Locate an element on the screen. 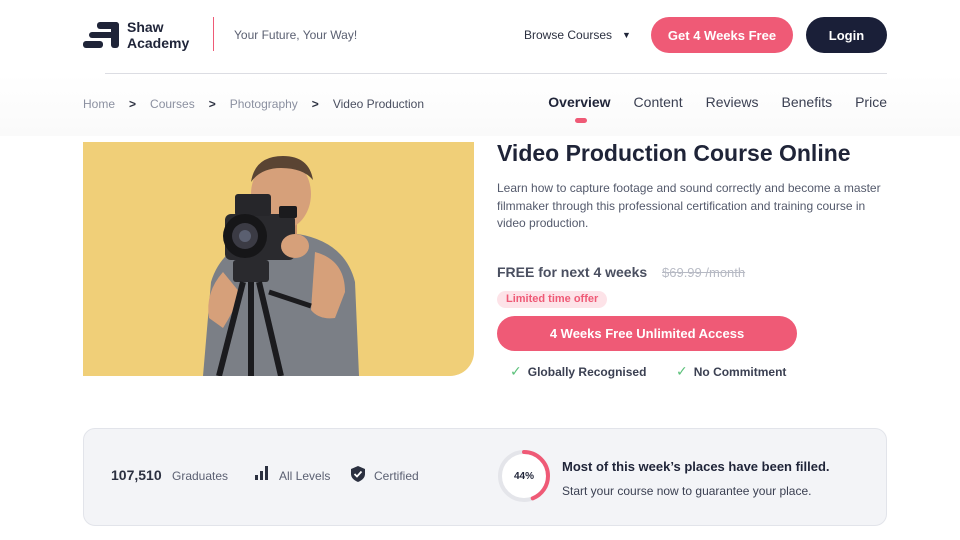  feature-label: Globally Recognised is located at coordinates (587, 371).